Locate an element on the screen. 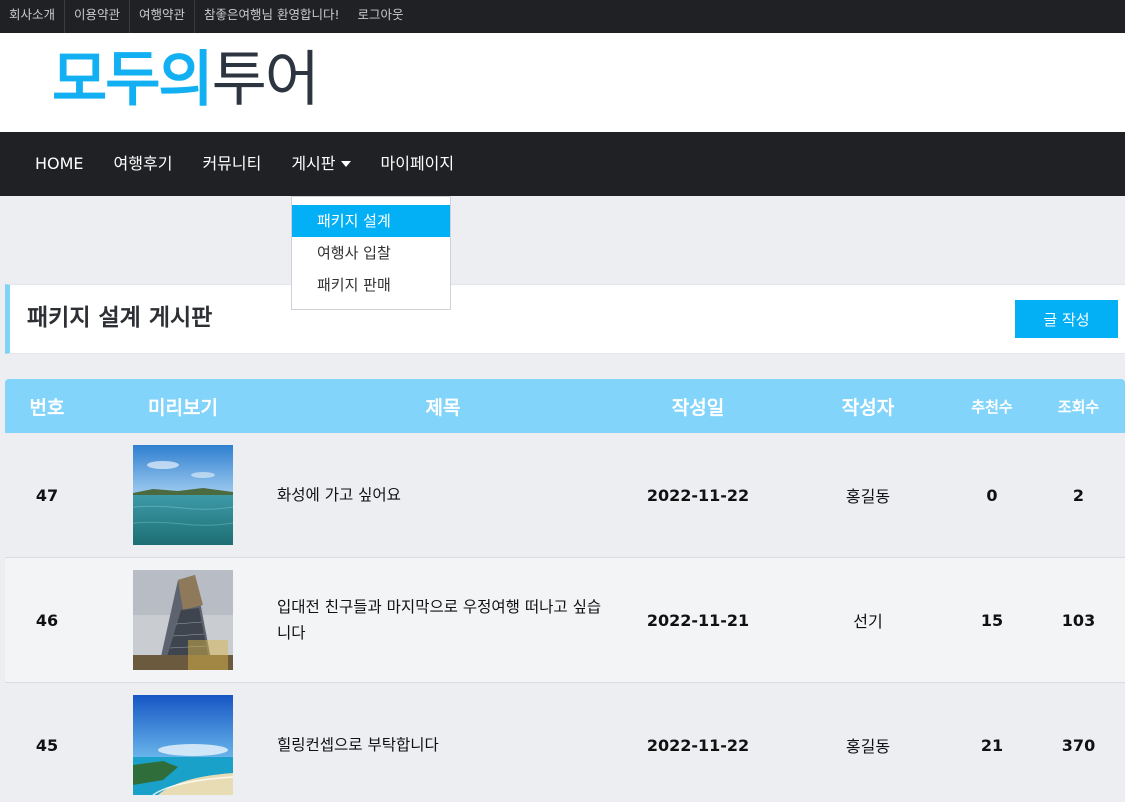 The height and width of the screenshot is (802, 1125). logo-part-2: 투어 is located at coordinates (265, 80).